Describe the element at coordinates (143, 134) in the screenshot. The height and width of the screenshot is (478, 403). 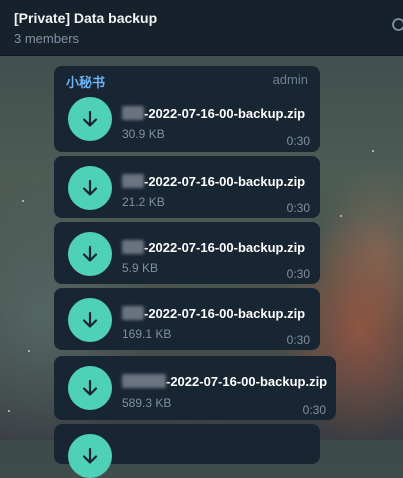
I see `file-size: 30.9 KB` at that location.